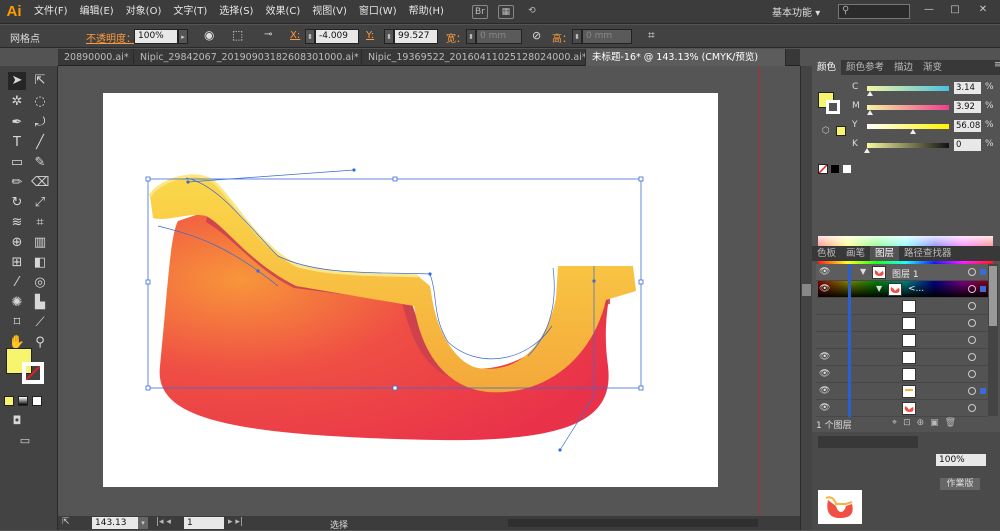 The width and height of the screenshot is (1000, 531). Describe the element at coordinates (826, 253) in the screenshot. I see `tab-swatches: 色板` at that location.